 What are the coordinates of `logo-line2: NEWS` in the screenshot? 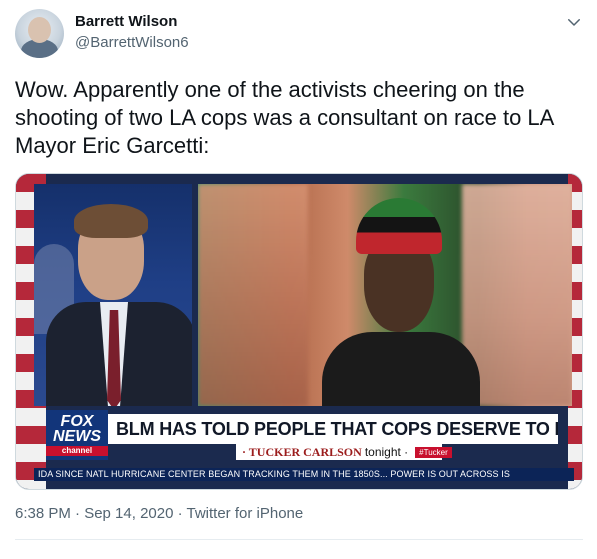 It's located at (77, 436).